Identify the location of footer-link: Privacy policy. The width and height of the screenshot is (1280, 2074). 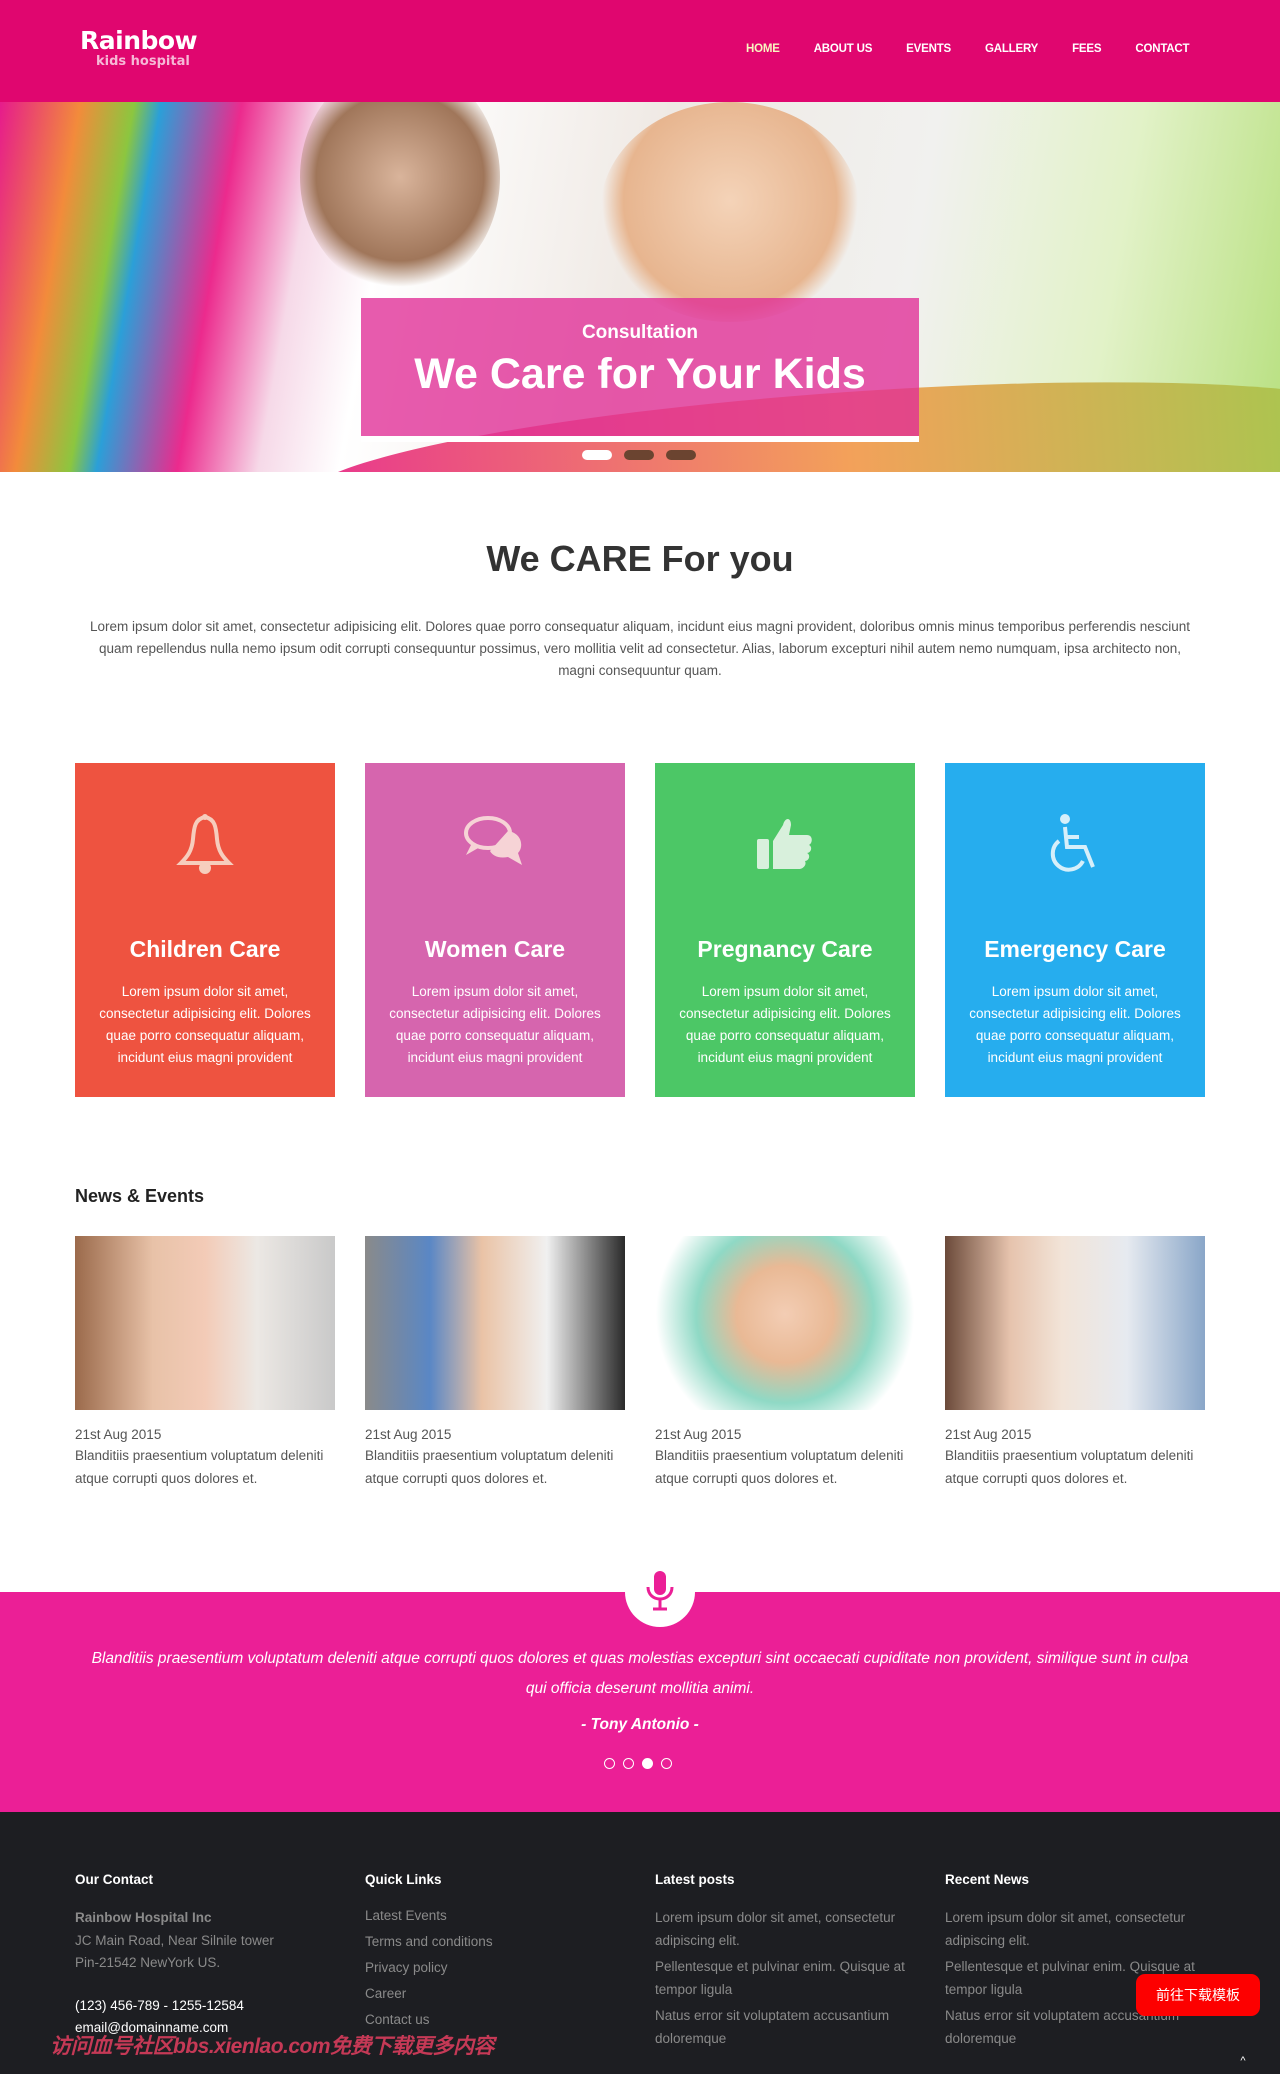
(495, 1968).